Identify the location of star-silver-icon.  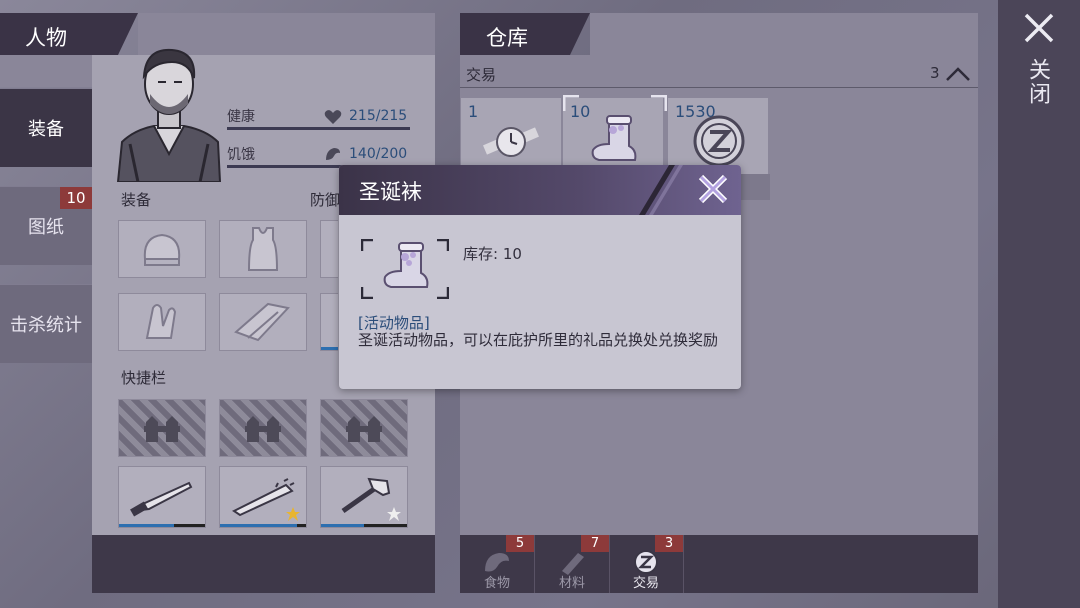
(394, 514).